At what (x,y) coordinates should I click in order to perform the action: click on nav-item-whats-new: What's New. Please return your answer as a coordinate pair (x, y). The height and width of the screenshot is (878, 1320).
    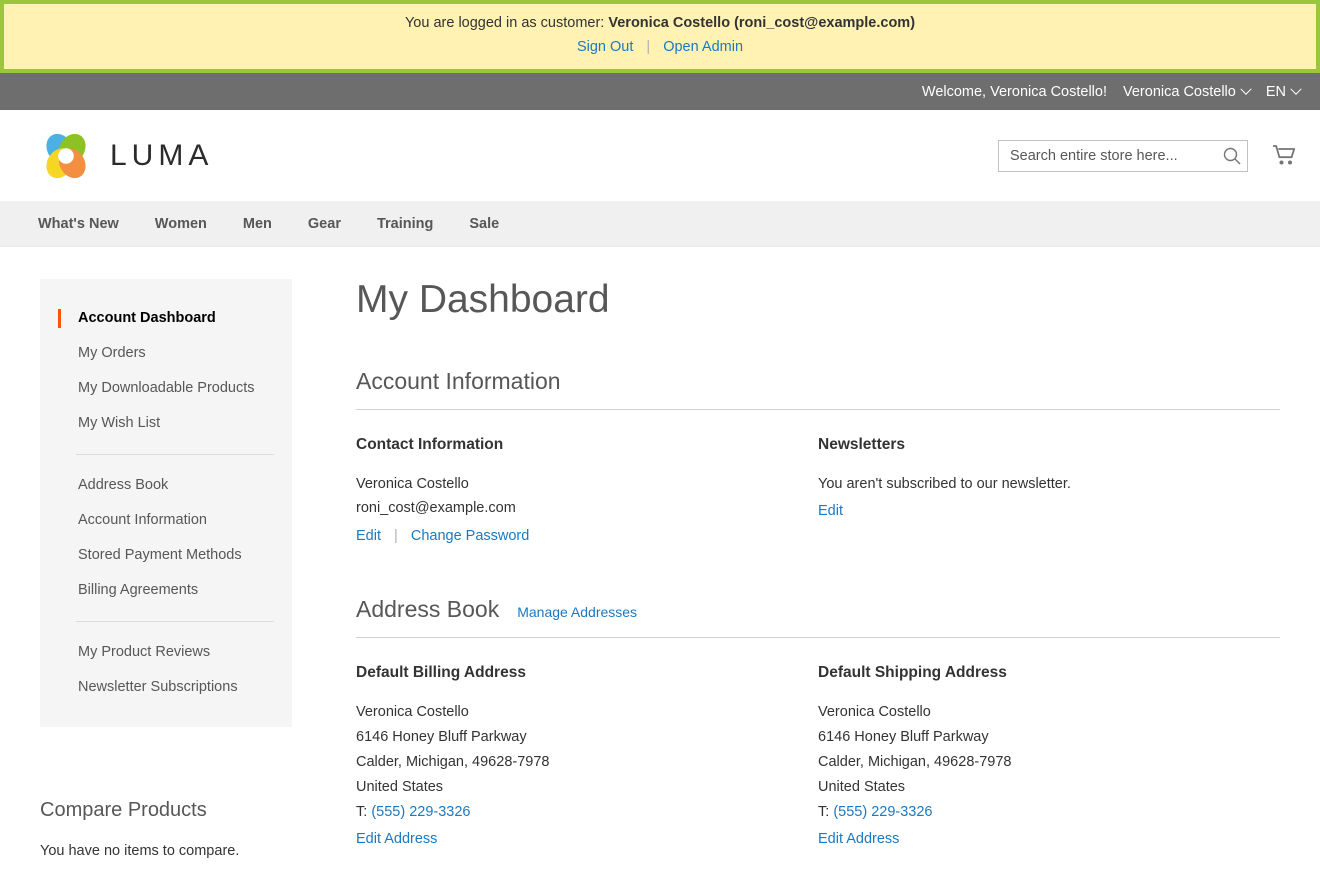
    Looking at the image, I should click on (78, 224).